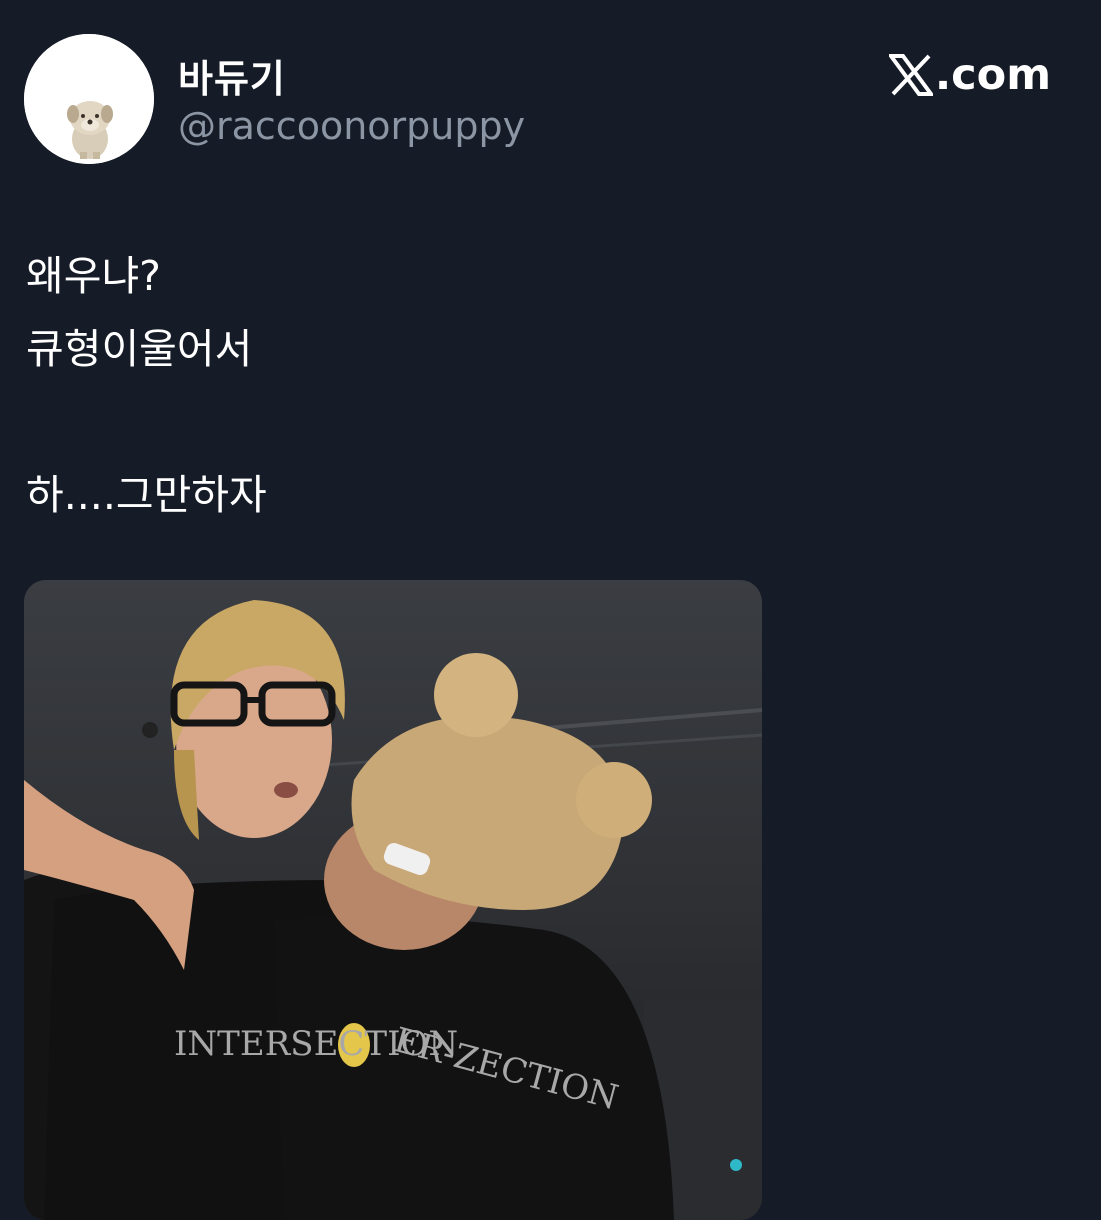 The image size is (1101, 1220). Describe the element at coordinates (93, 276) in the screenshot. I see `tweet-line: 왜우냐?` at that location.